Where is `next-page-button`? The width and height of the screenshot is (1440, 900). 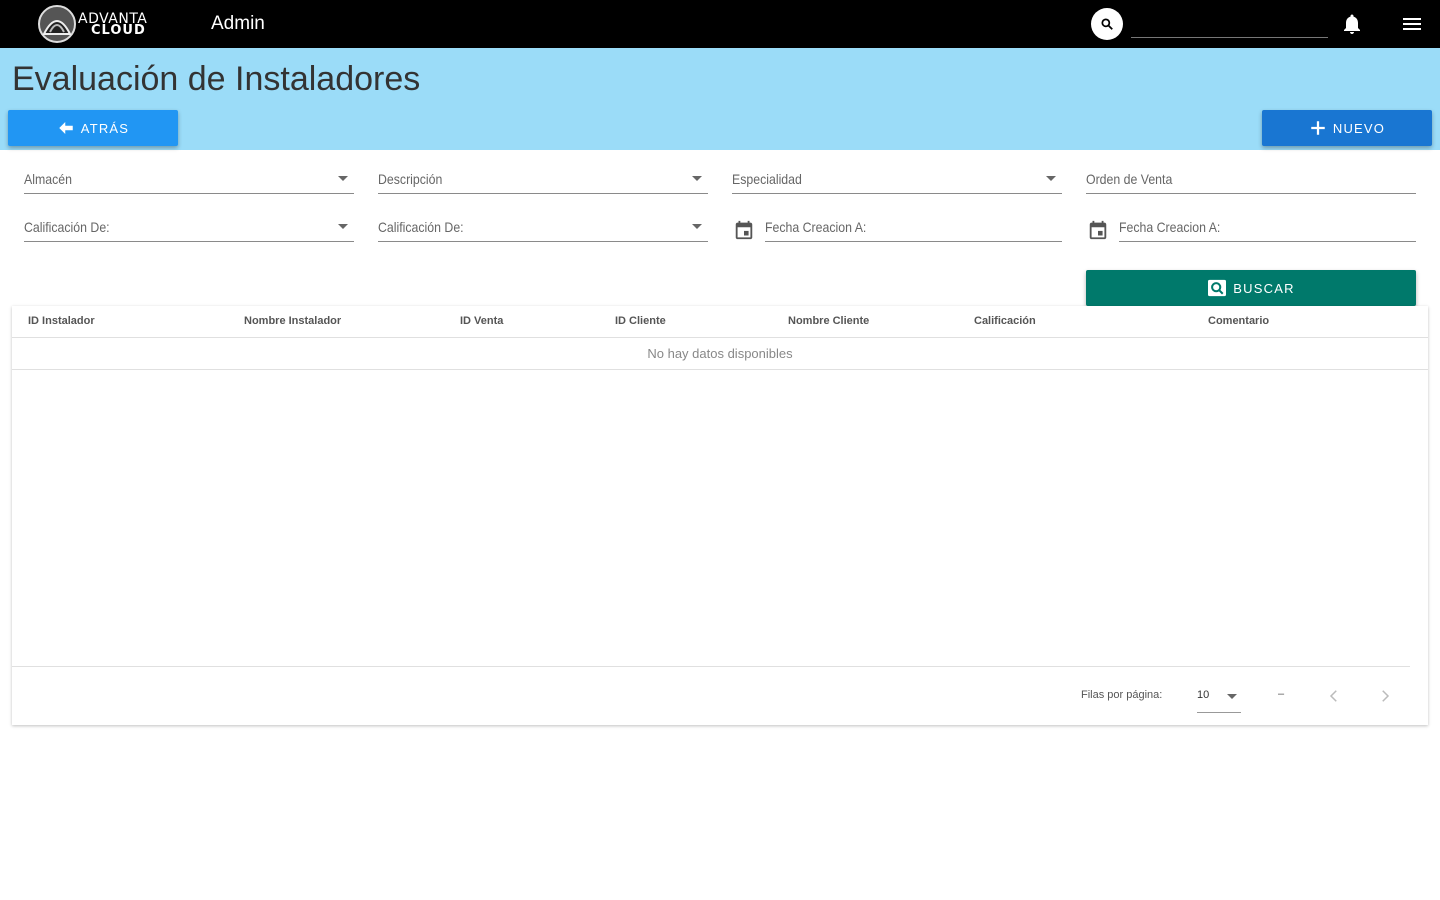 next-page-button is located at coordinates (1385, 696).